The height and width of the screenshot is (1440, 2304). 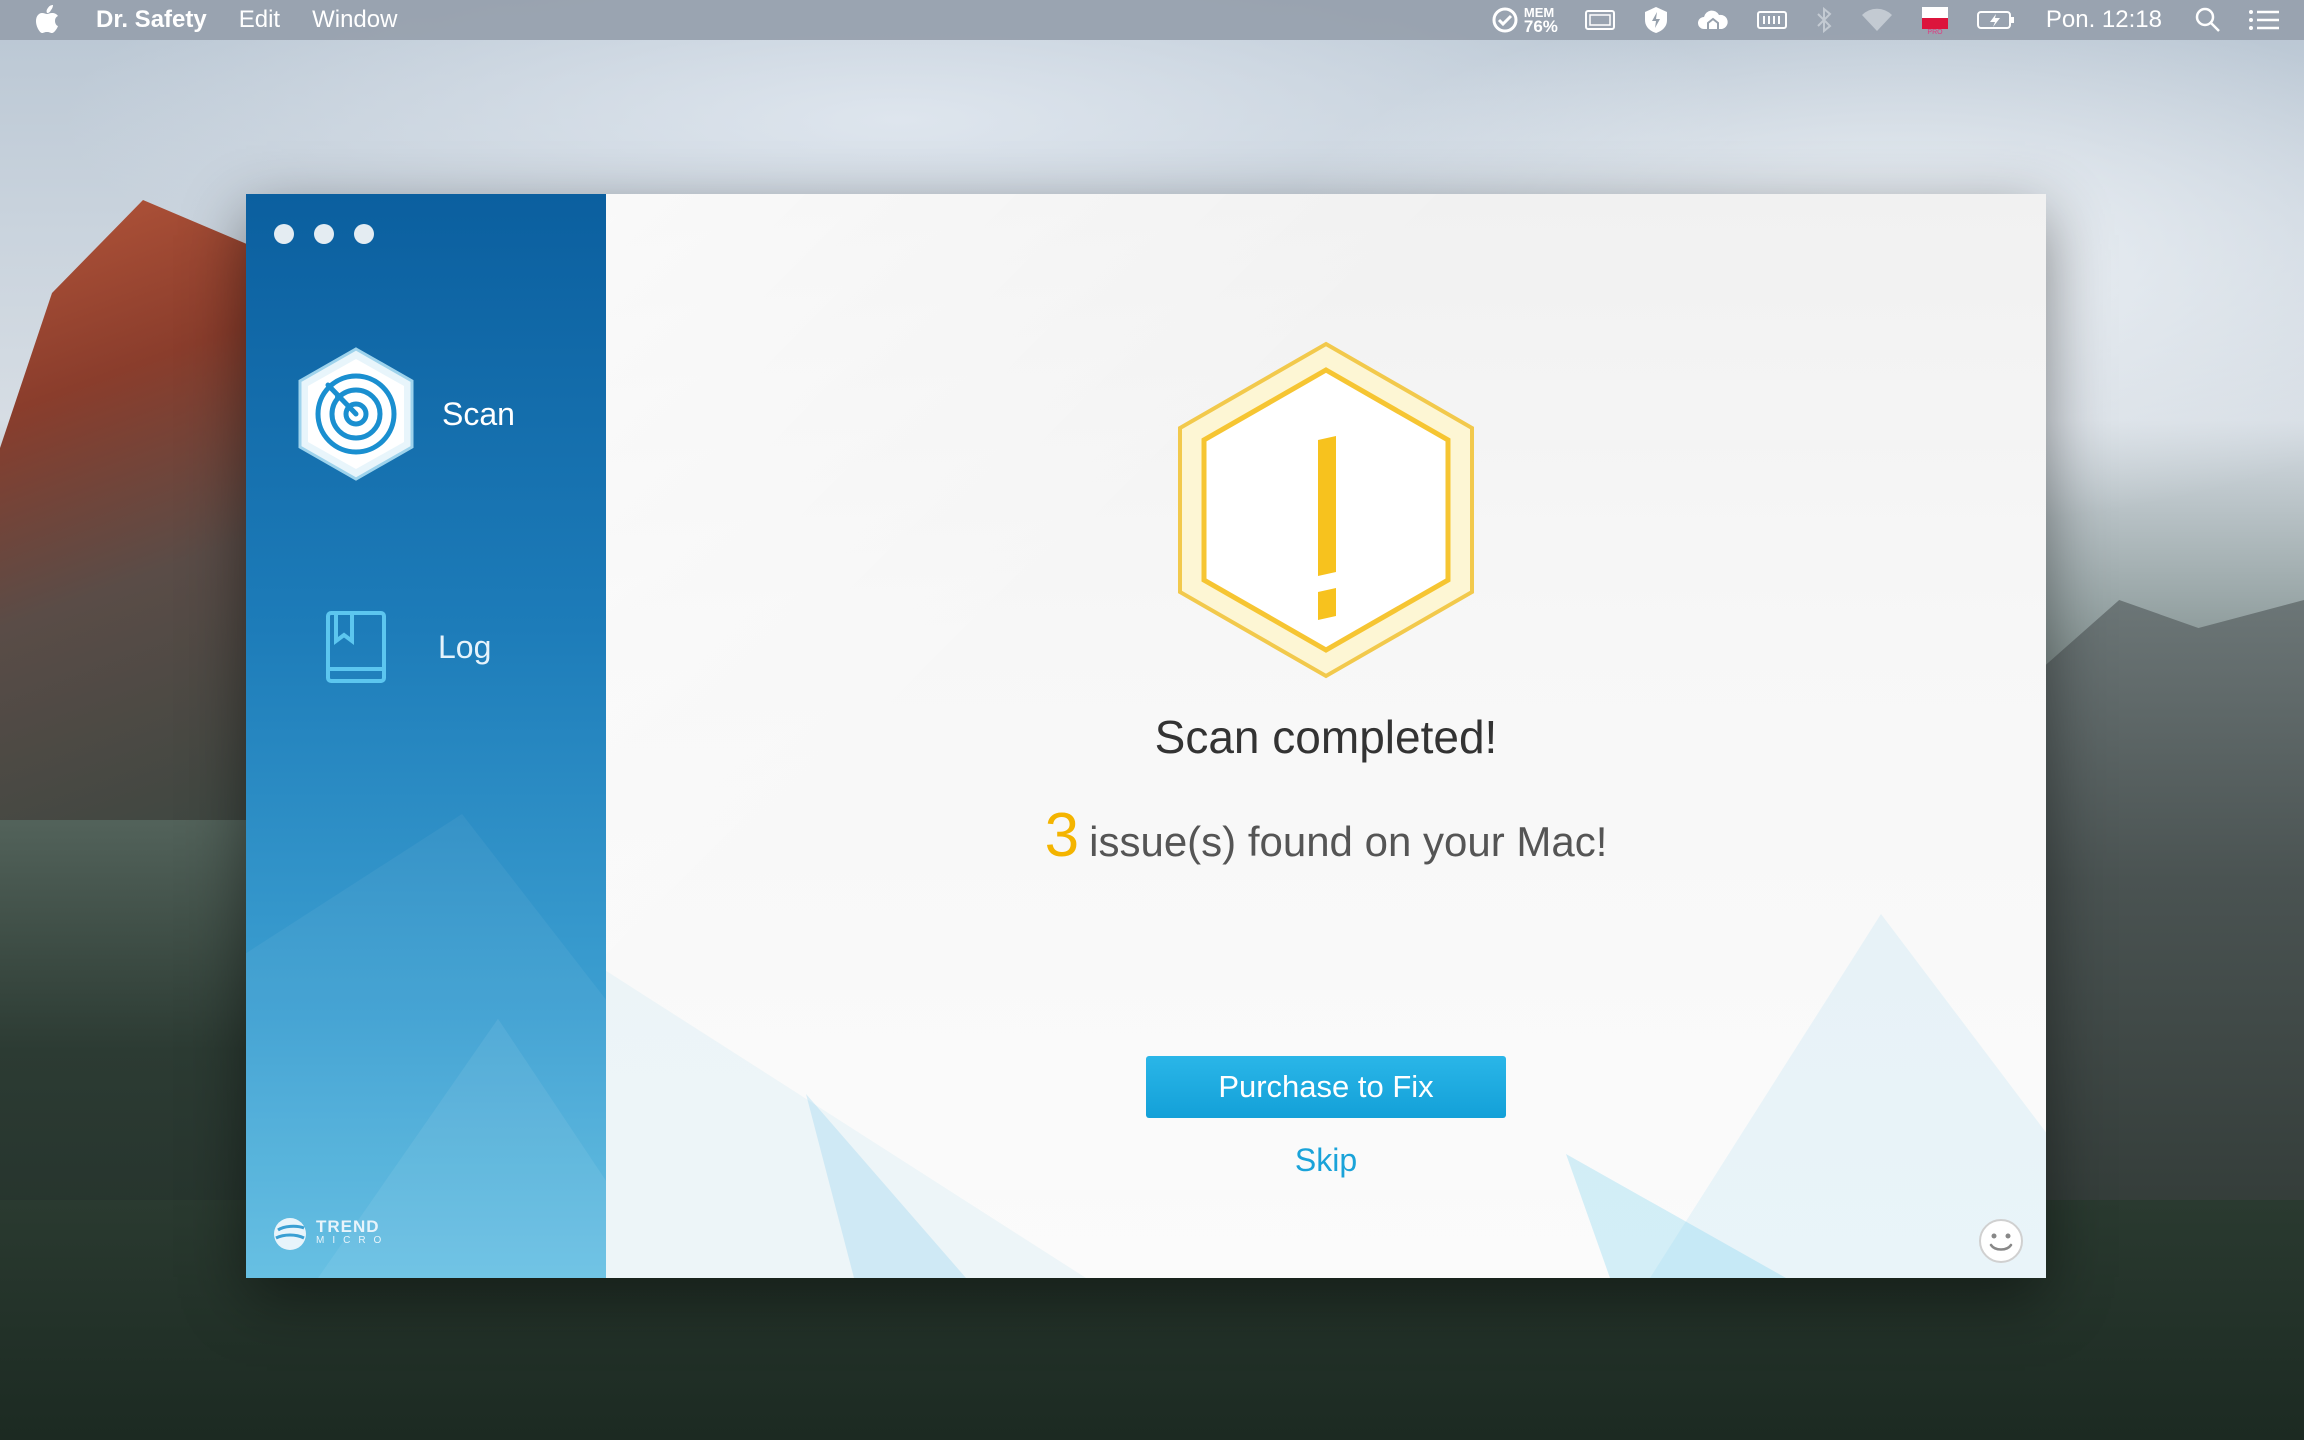 What do you see at coordinates (1600, 20) in the screenshot?
I see `display-icon` at bounding box center [1600, 20].